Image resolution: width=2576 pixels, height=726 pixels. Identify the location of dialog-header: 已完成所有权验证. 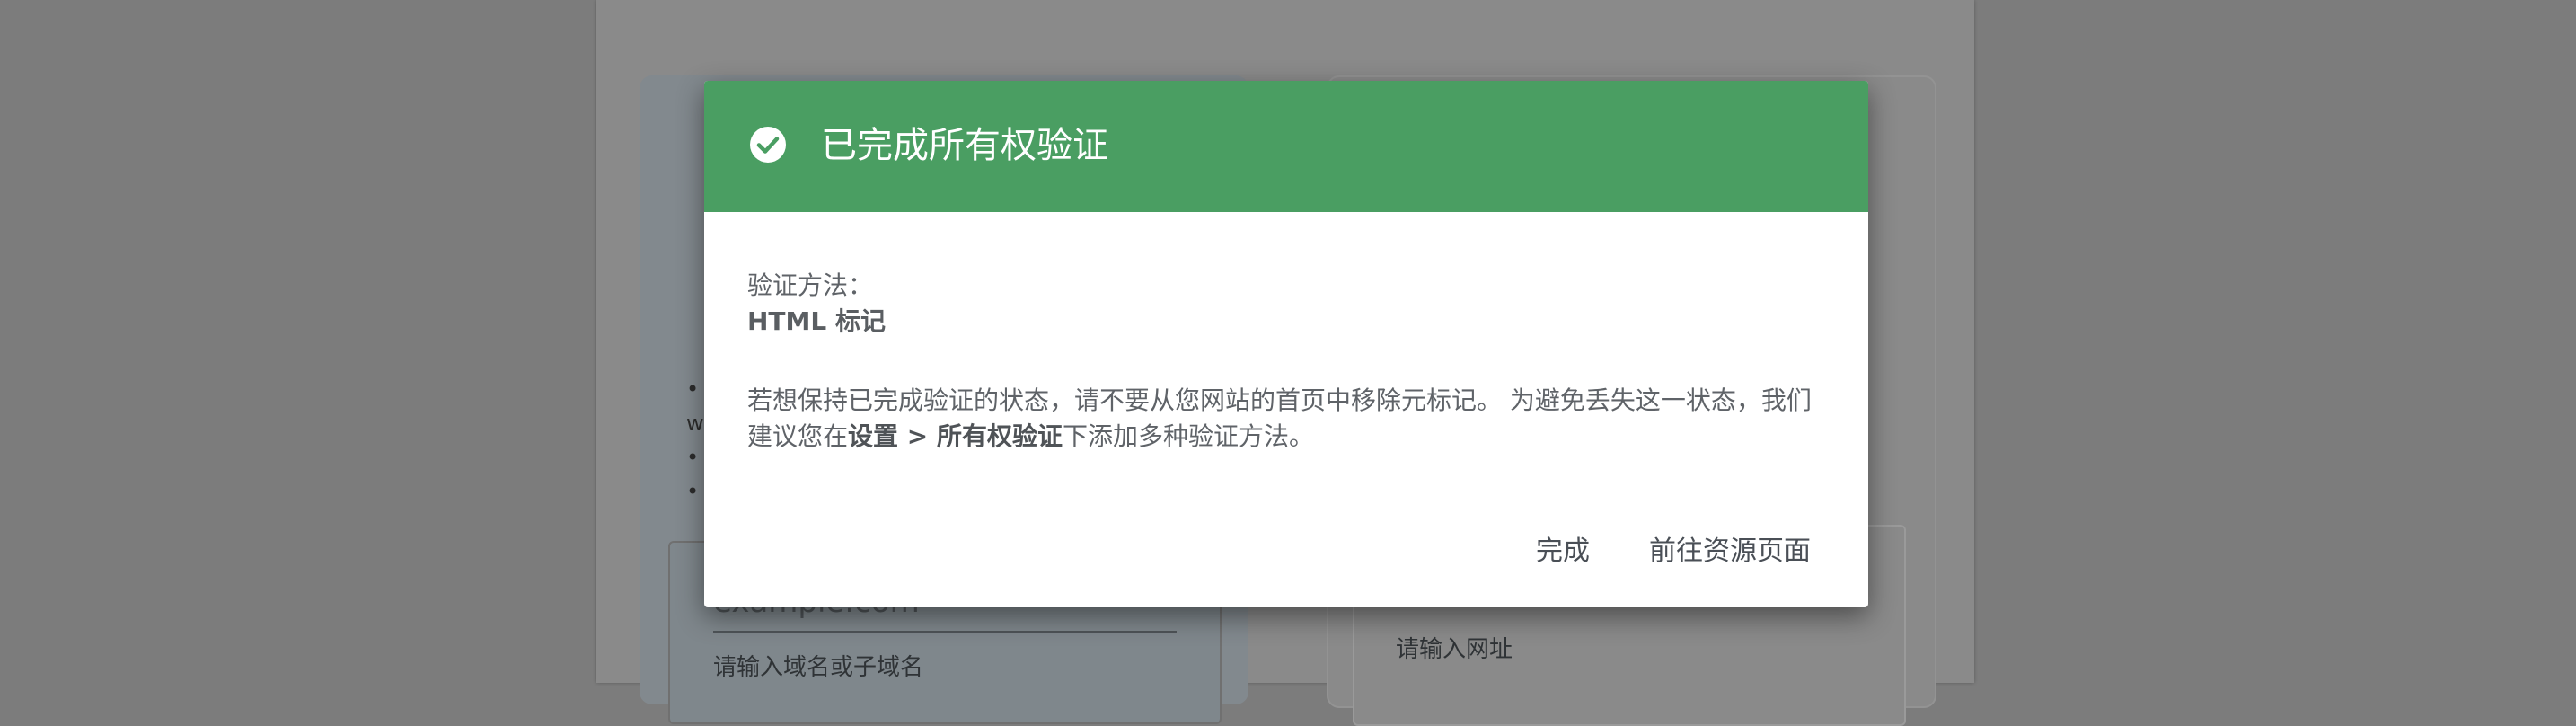
(1286, 146).